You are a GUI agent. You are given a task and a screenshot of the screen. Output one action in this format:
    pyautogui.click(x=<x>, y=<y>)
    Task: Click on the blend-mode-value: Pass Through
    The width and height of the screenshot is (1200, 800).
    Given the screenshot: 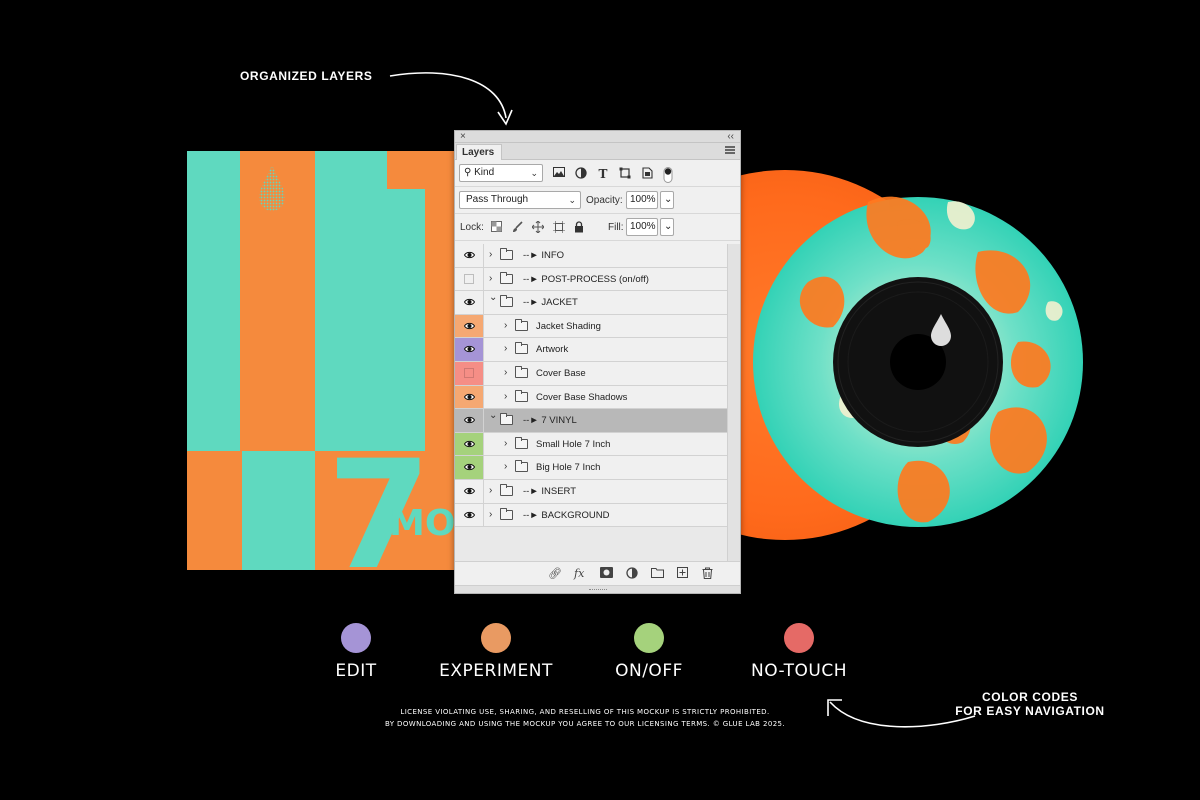 What is the action you would take?
    pyautogui.click(x=497, y=199)
    